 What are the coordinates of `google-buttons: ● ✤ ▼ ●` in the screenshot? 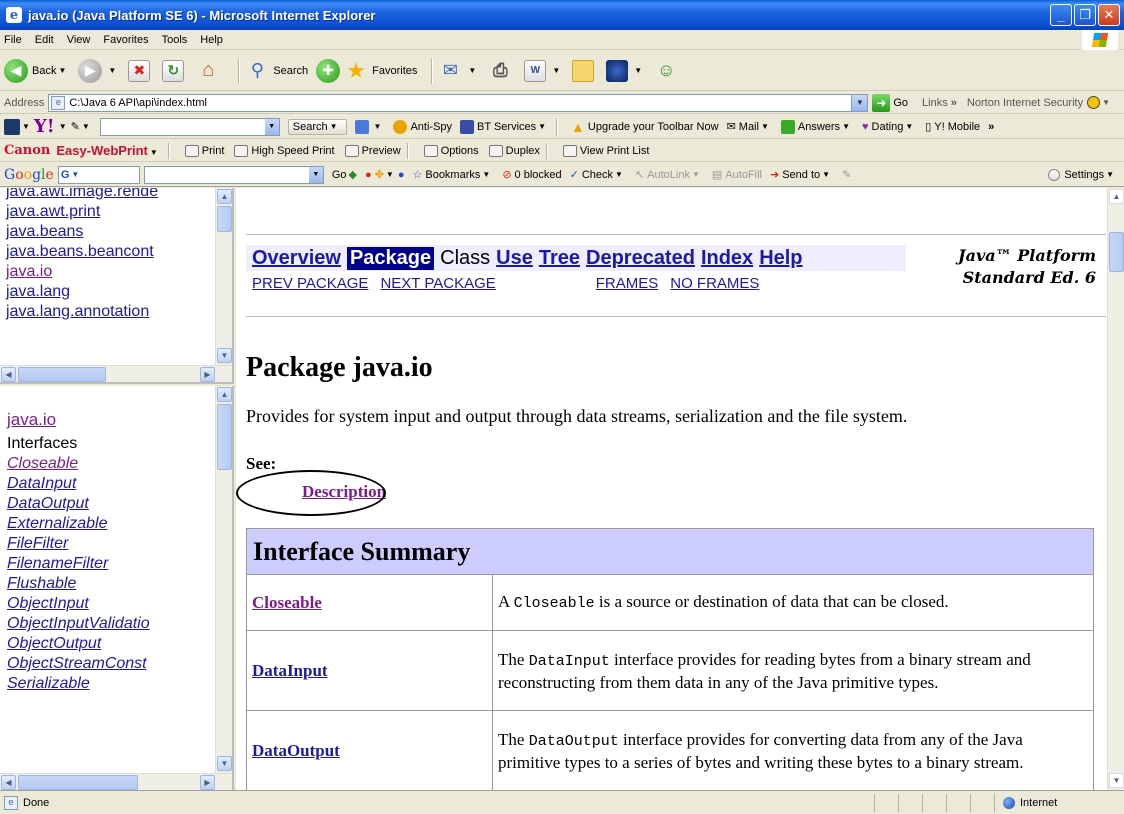 It's located at (385, 175).